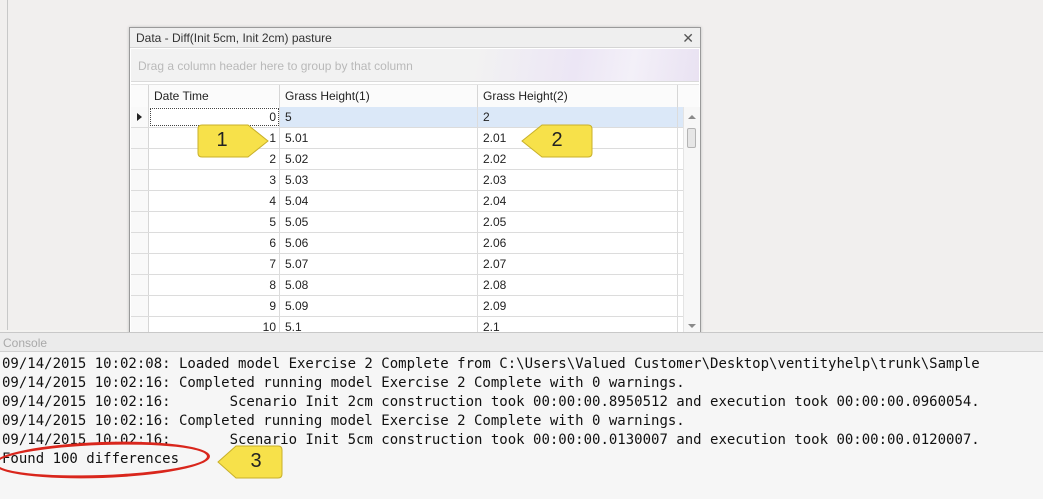 The height and width of the screenshot is (499, 1043). I want to click on cell-date-time: 8, so click(214, 285).